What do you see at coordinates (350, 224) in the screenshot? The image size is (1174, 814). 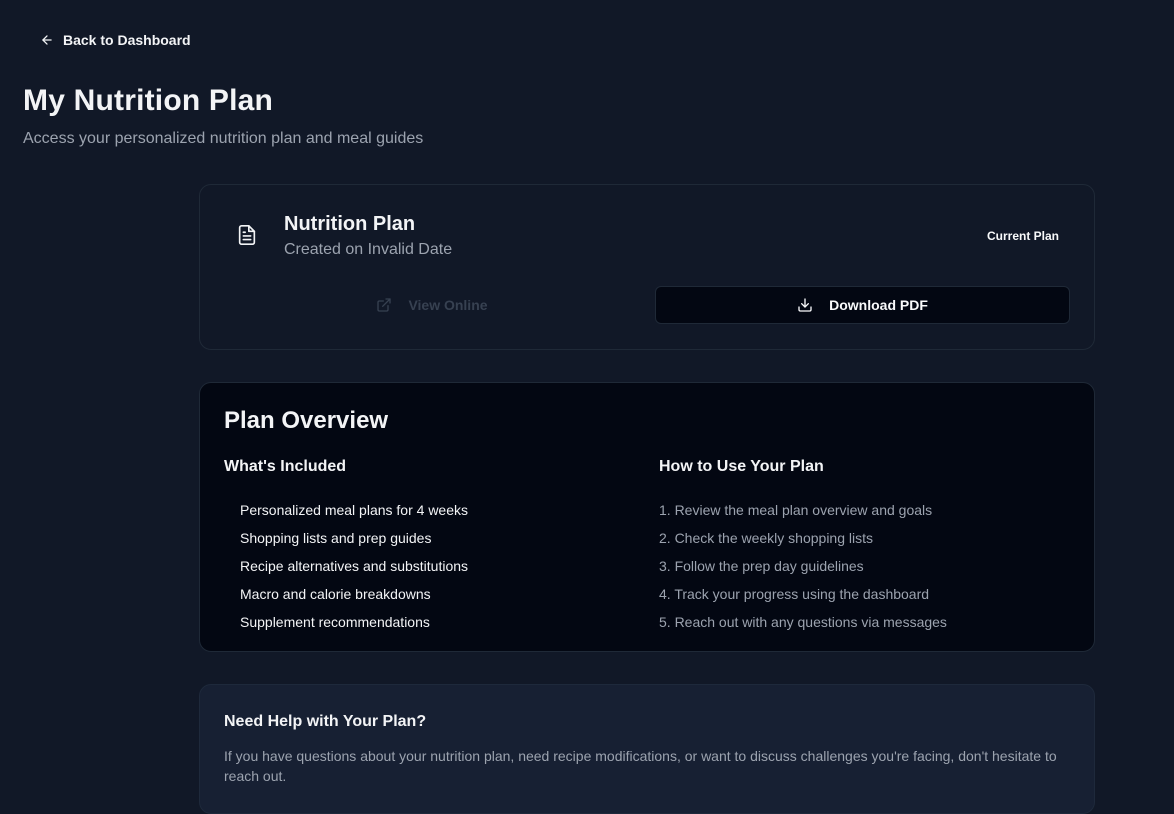 I see `plan-title: Nutrition Plan` at bounding box center [350, 224].